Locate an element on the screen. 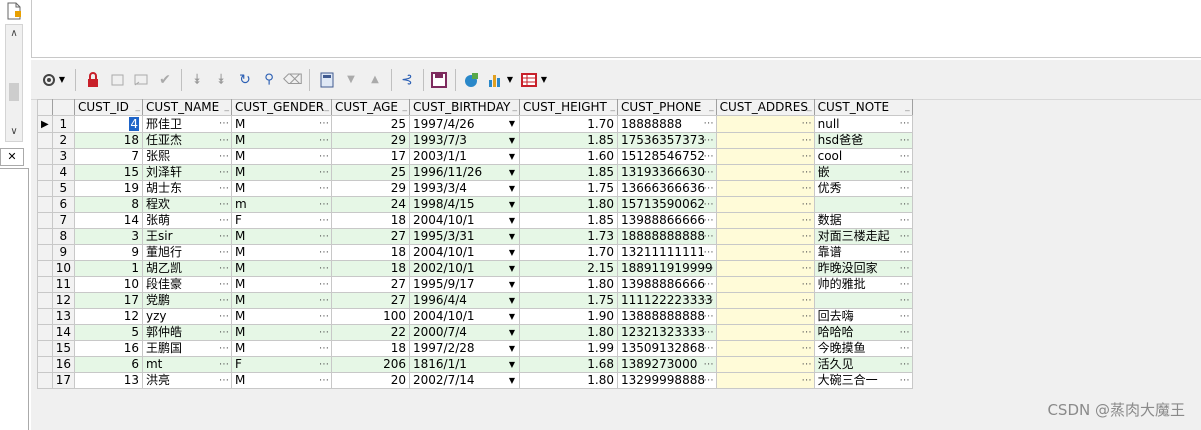 This screenshot has height=430, width=1201. cell-cust-age: 24 is located at coordinates (370, 204).